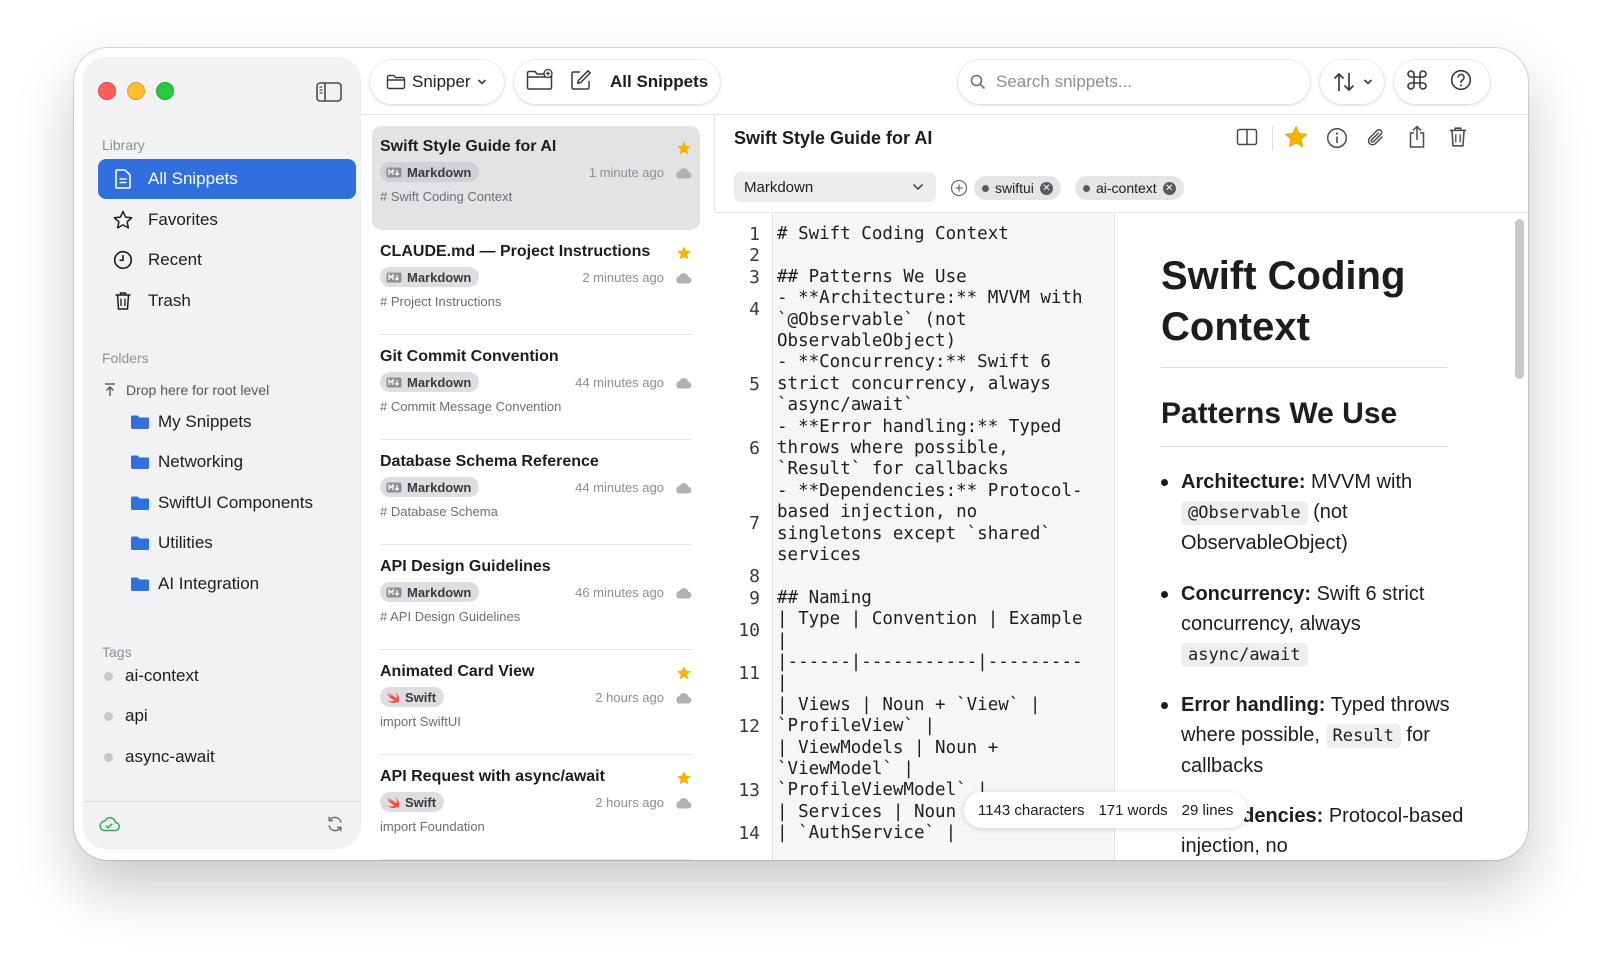  What do you see at coordinates (1458, 139) in the screenshot?
I see `delete-trash-icon` at bounding box center [1458, 139].